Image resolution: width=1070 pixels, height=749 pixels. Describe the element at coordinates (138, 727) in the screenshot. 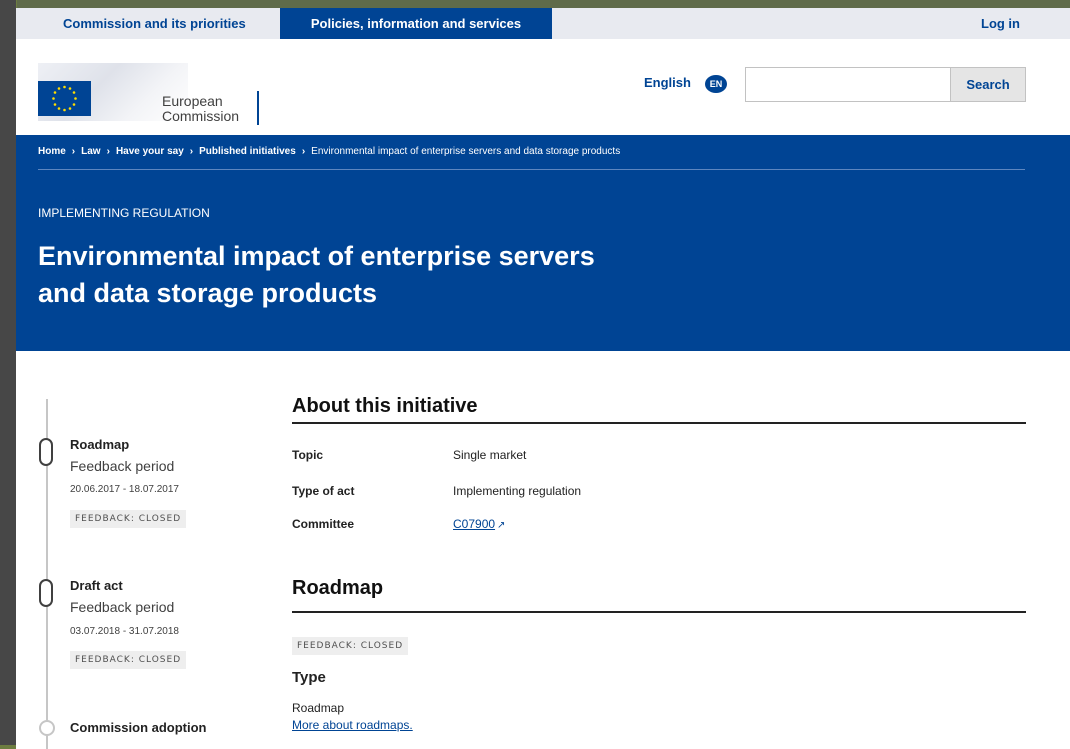

I see `timeline-step-title: Commission adoption` at that location.